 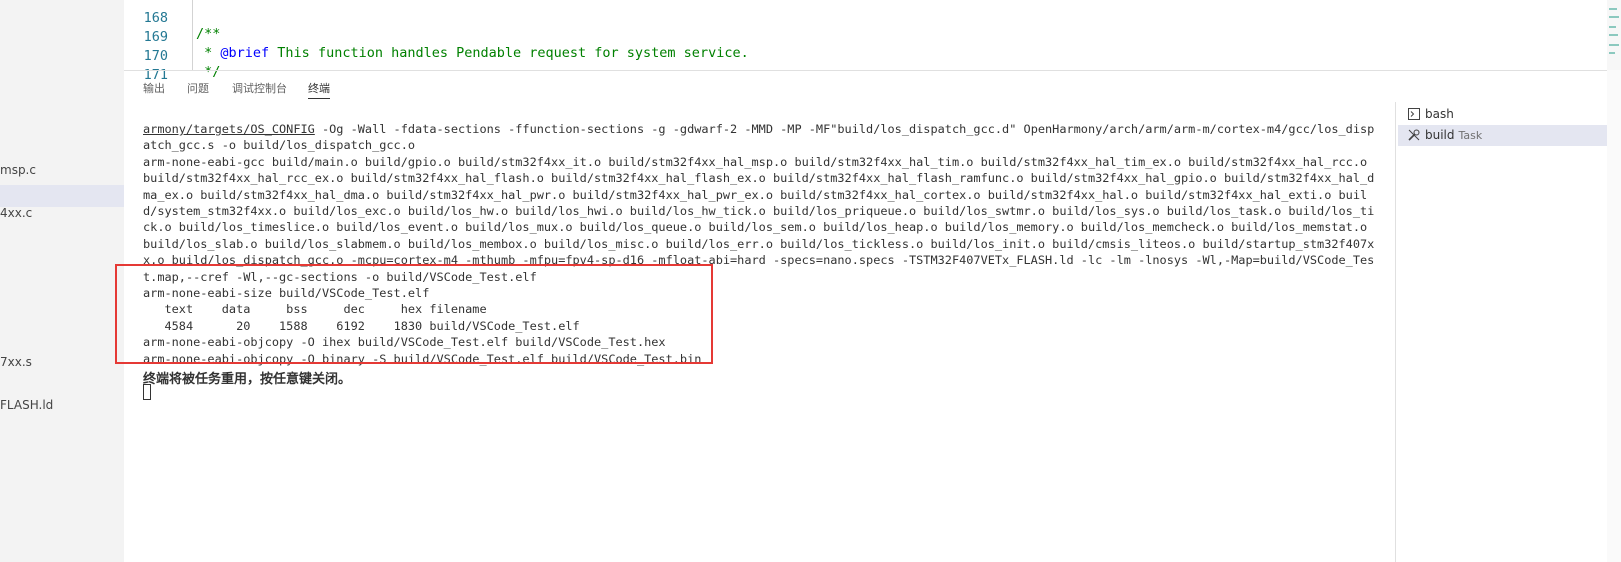 What do you see at coordinates (208, 53) in the screenshot?
I see `comment-prefix: *` at bounding box center [208, 53].